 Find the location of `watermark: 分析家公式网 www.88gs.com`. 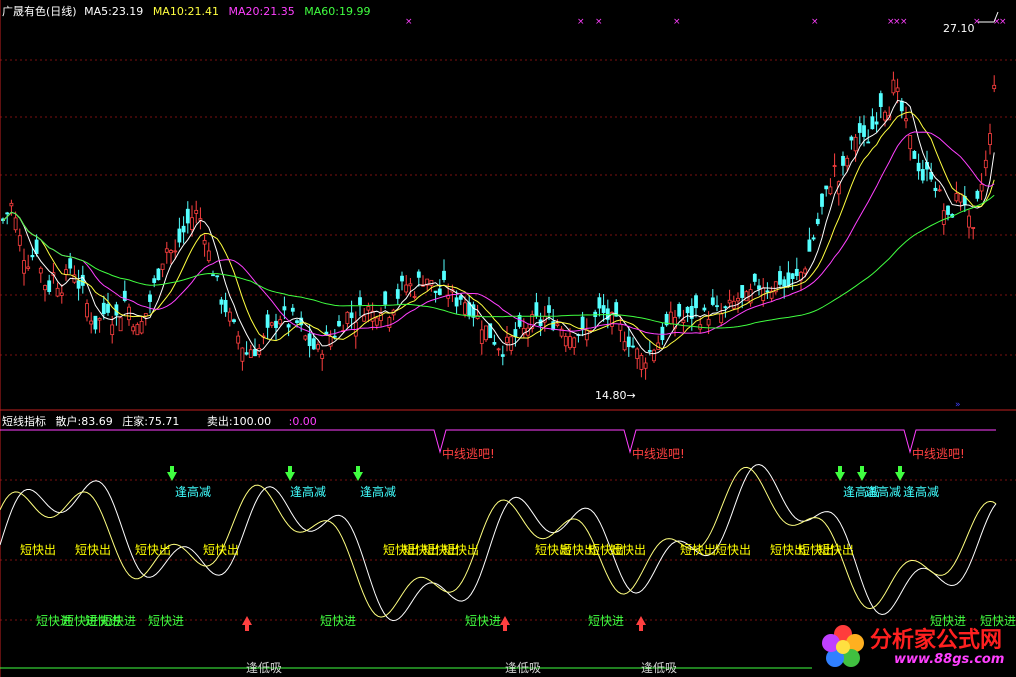

watermark: 分析家公式网 www.88gs.com is located at coordinates (916, 646).